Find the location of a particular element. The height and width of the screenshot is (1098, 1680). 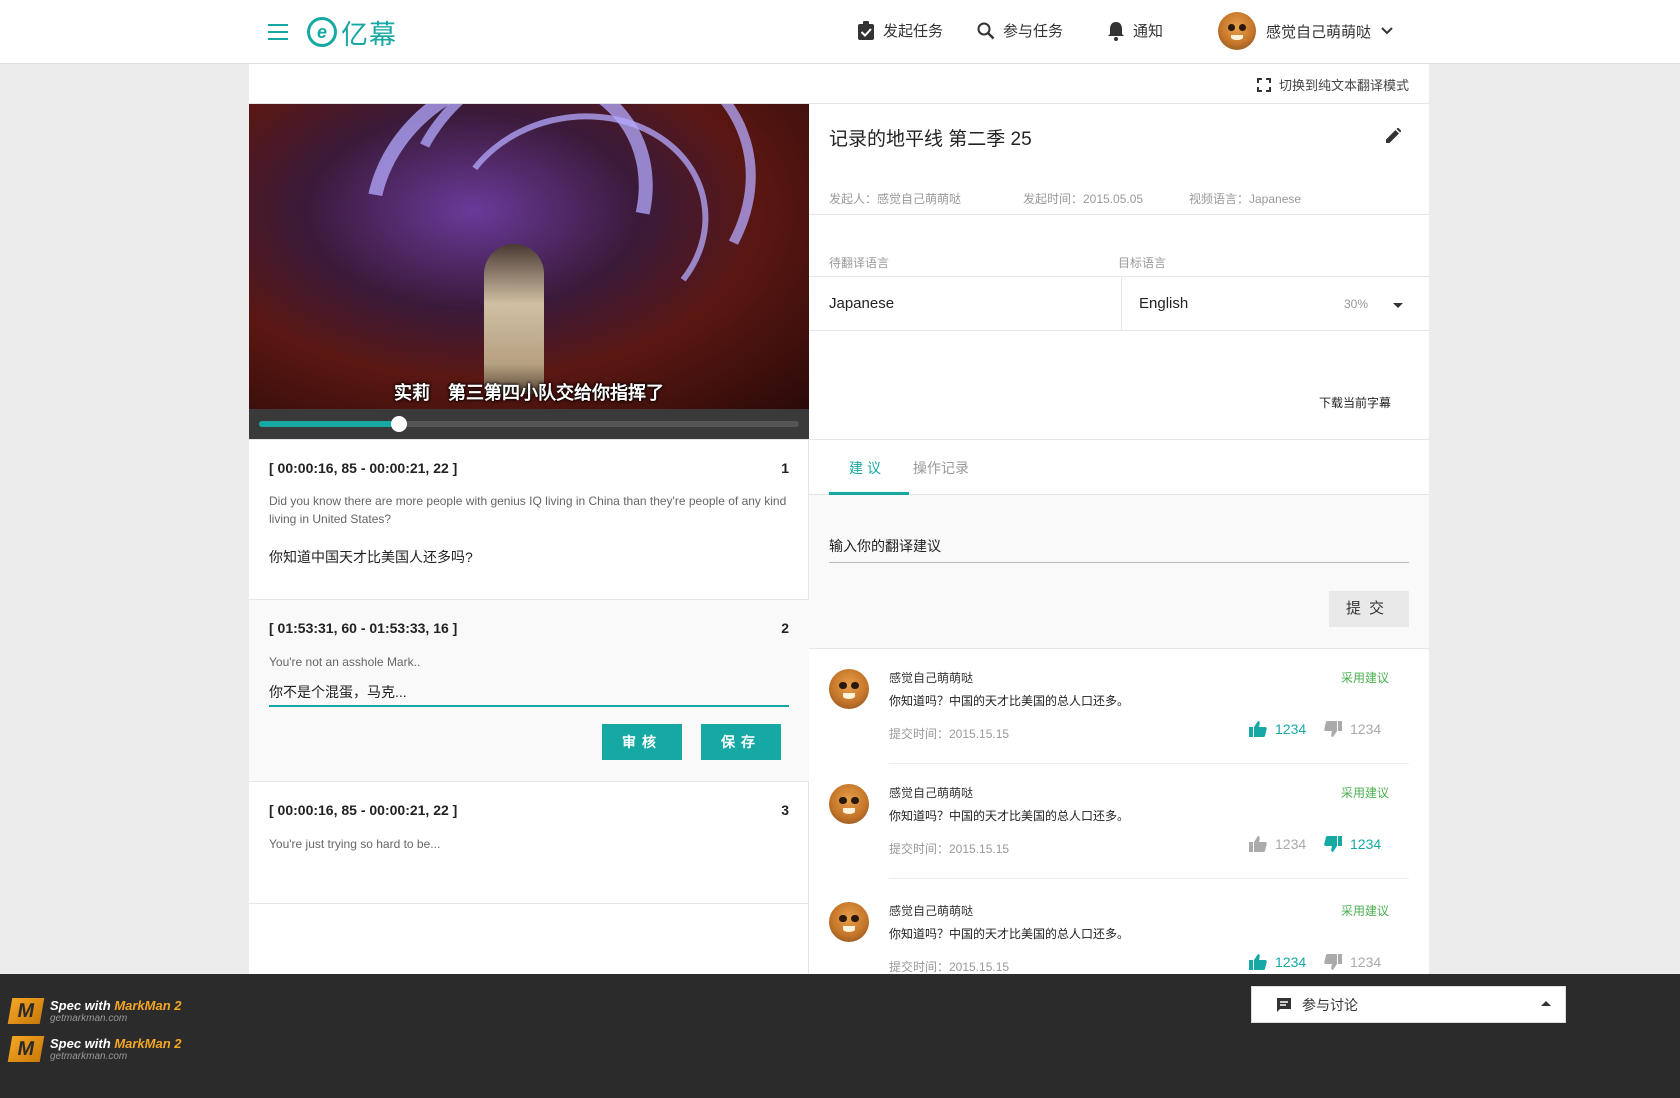

target-language-label: 目标语言 is located at coordinates (1142, 263).